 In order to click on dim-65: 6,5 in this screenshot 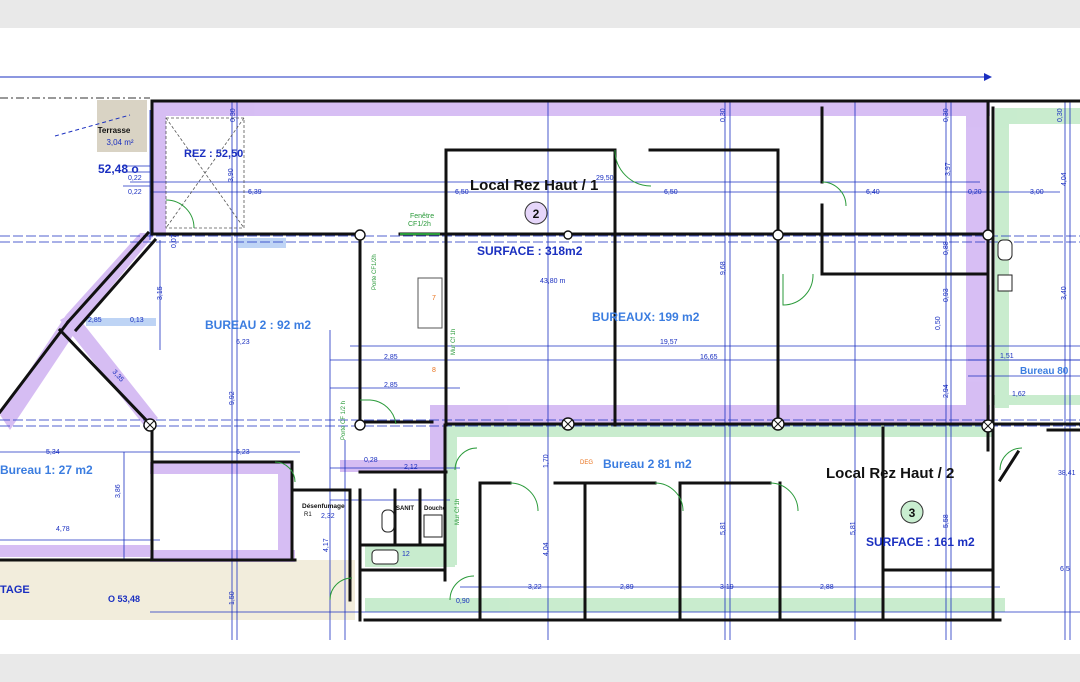, I will do `click(1065, 569)`.